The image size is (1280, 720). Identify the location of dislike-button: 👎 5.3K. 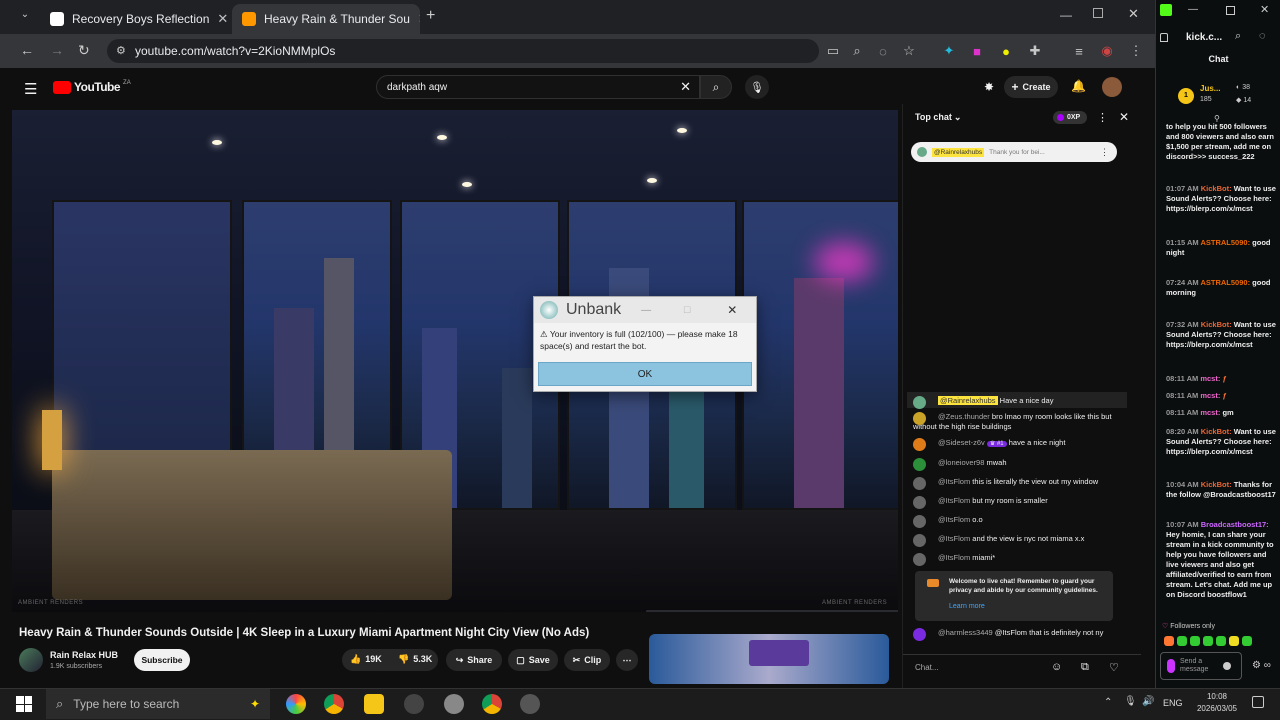
(415, 659).